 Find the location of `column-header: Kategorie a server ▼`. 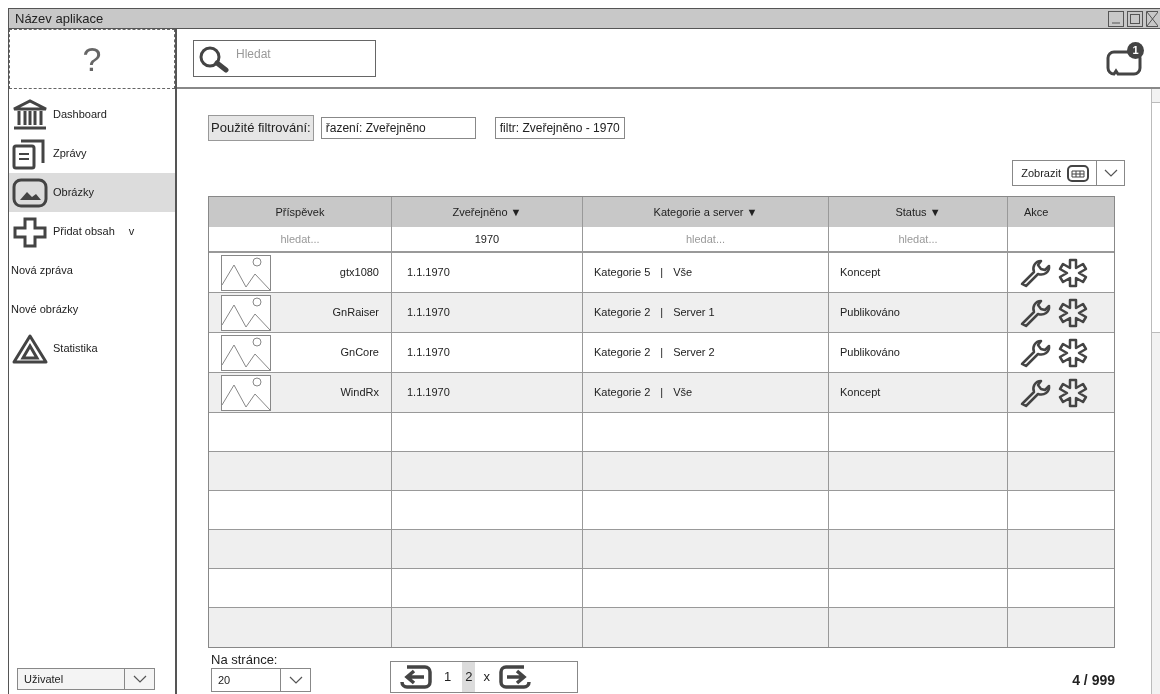

column-header: Kategorie a server ▼ is located at coordinates (706, 212).